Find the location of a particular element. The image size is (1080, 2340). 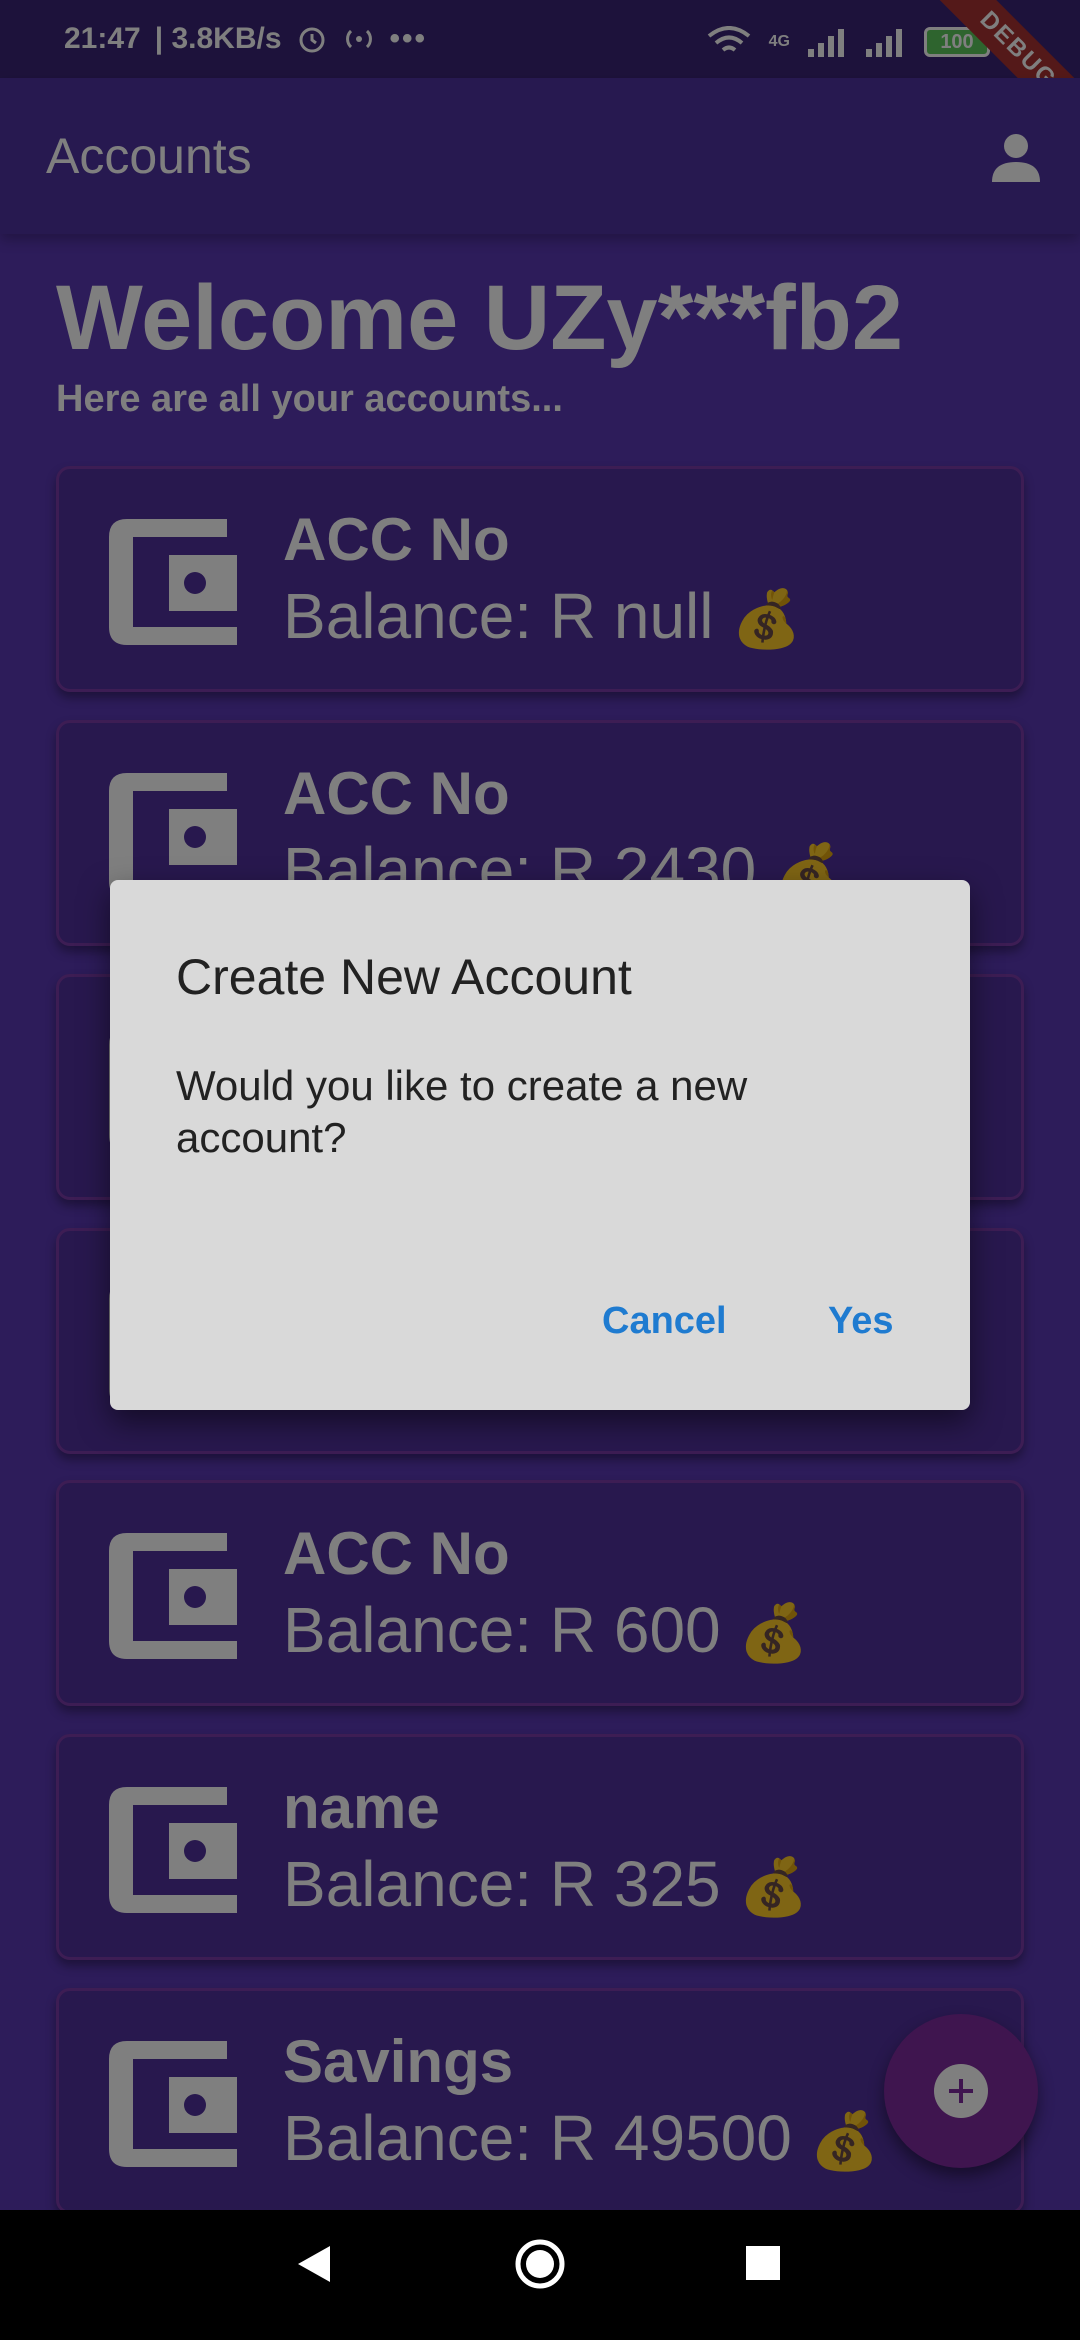

yes-button: Yes is located at coordinates (861, 1321).